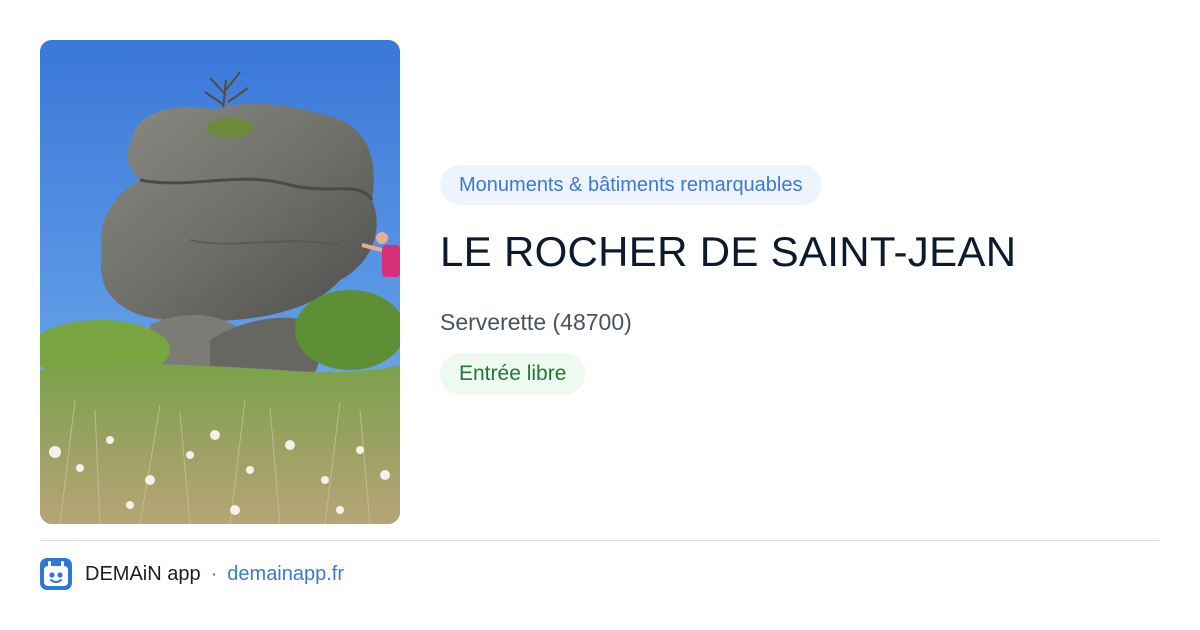 Image resolution: width=1200 pixels, height=630 pixels. Describe the element at coordinates (728, 251) in the screenshot. I see `place-title: LE ROCHER DE SAINT-JEAN` at that location.